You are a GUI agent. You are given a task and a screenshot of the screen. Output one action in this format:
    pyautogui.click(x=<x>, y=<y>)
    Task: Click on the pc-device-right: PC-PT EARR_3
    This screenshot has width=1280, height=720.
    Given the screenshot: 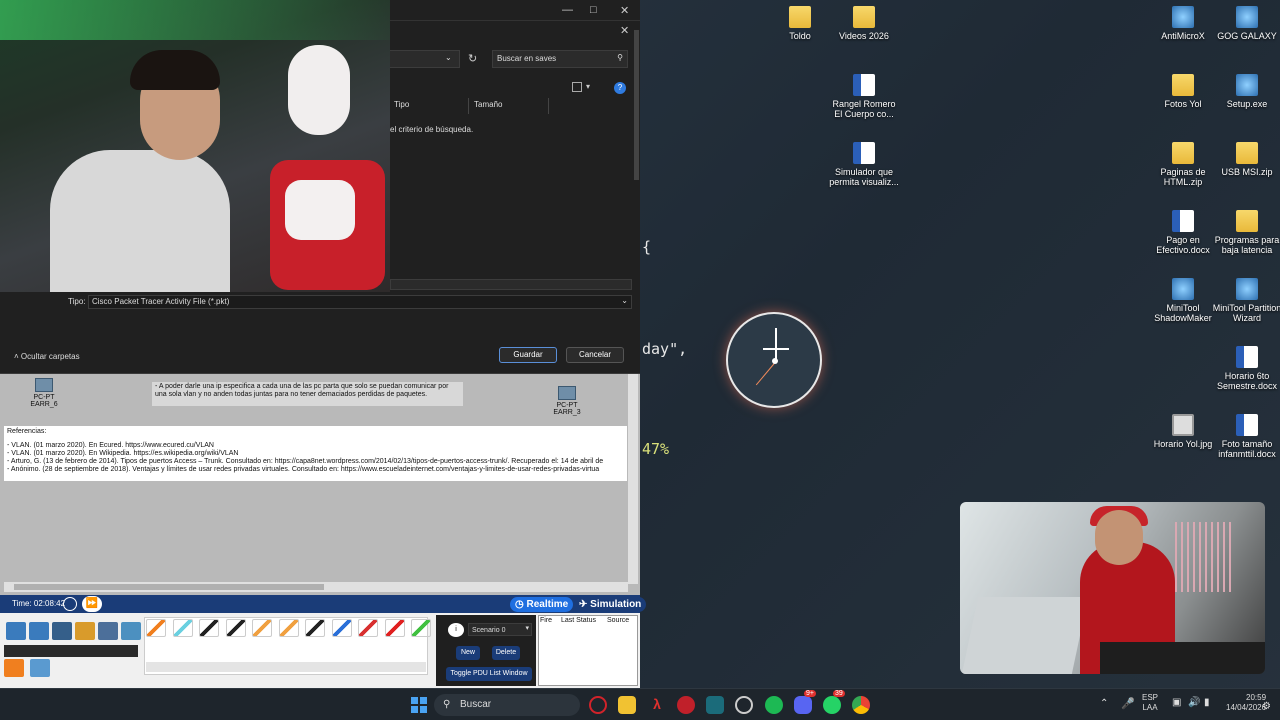 What is the action you would take?
    pyautogui.click(x=567, y=401)
    